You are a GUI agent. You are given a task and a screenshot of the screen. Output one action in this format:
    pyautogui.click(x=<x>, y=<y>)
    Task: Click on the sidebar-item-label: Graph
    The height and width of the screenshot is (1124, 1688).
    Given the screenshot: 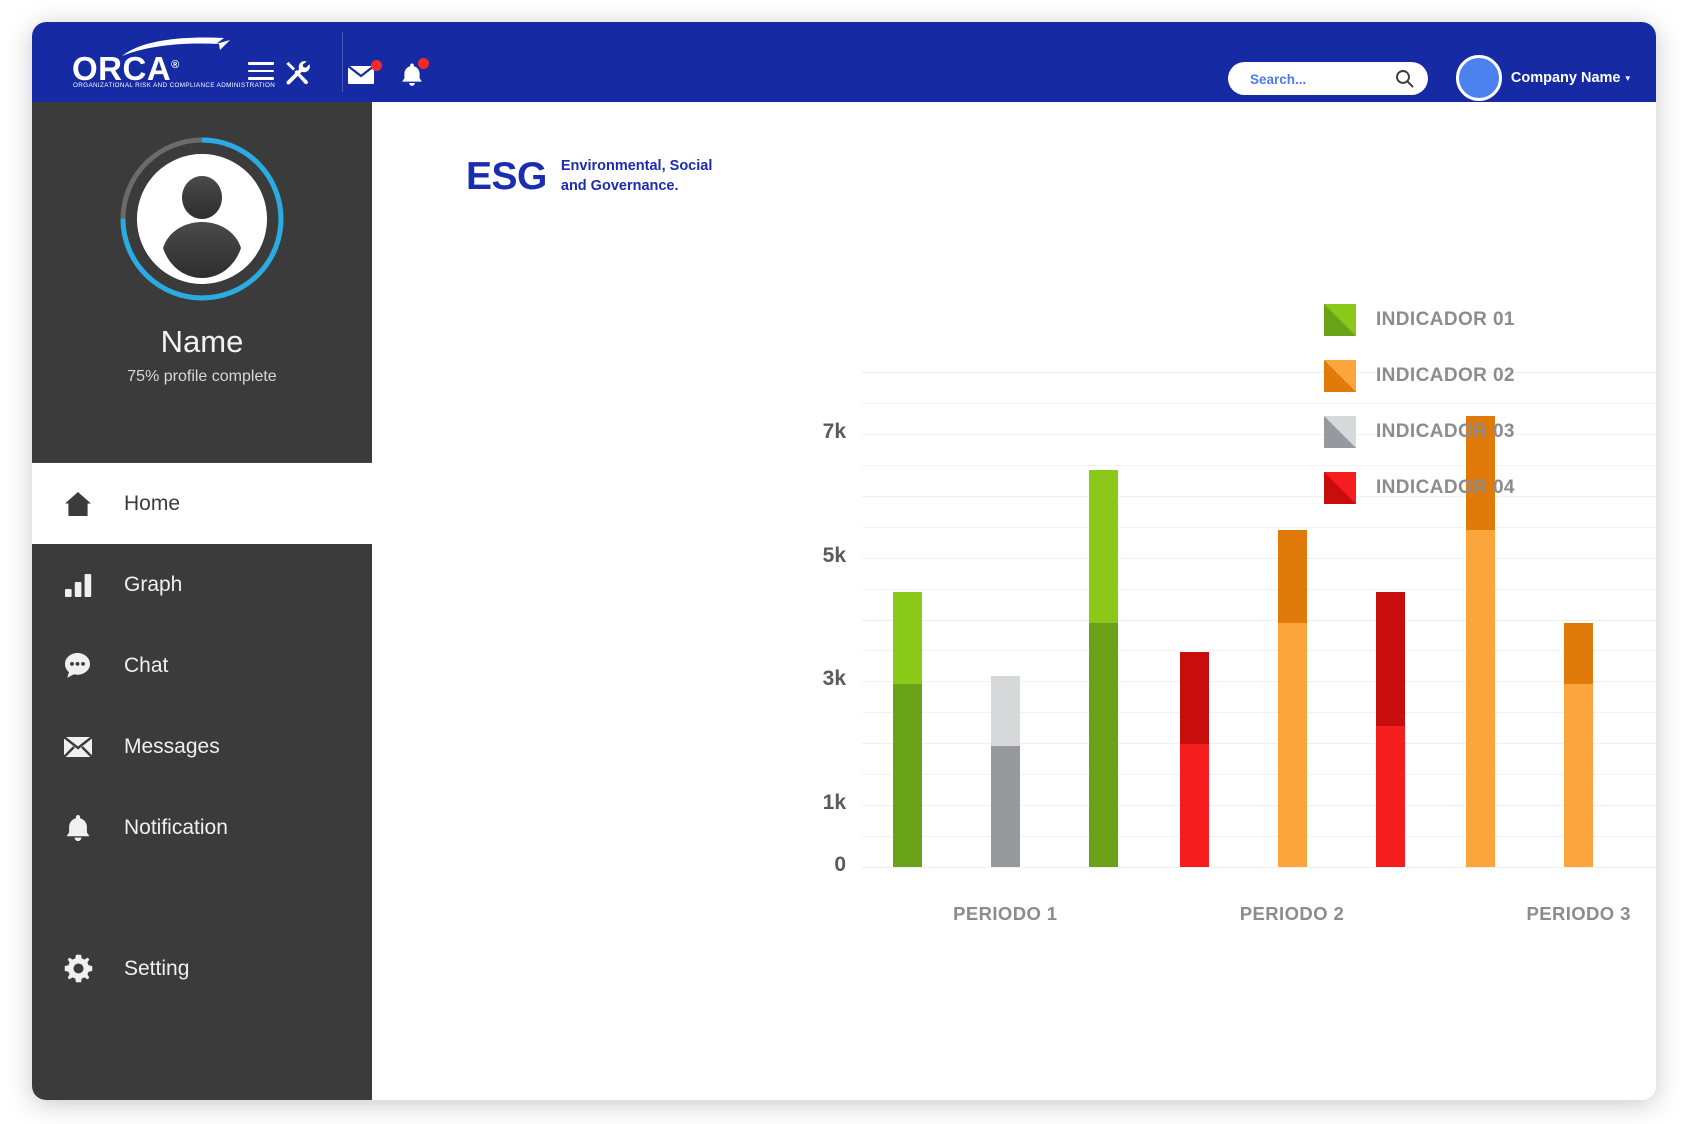 What is the action you would take?
    pyautogui.click(x=153, y=584)
    